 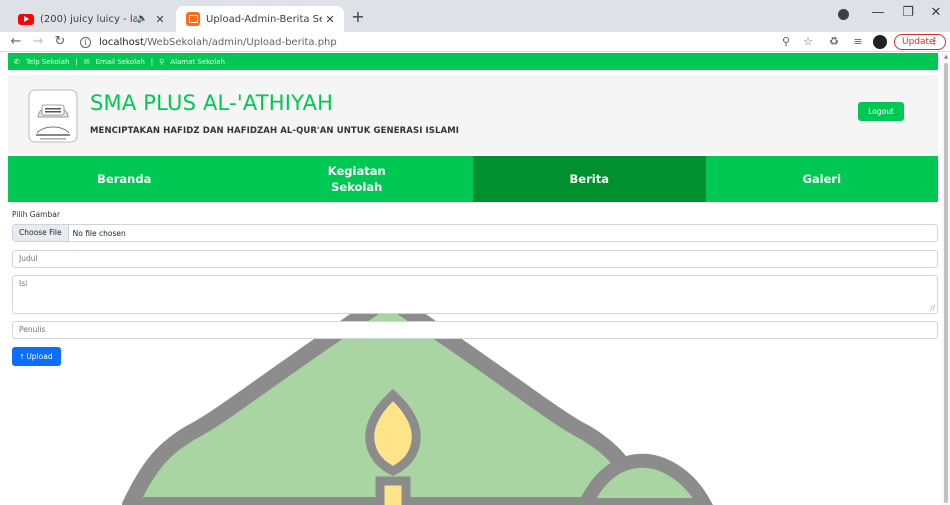 What do you see at coordinates (786, 42) in the screenshot?
I see `zoom-icon: ⚲` at bounding box center [786, 42].